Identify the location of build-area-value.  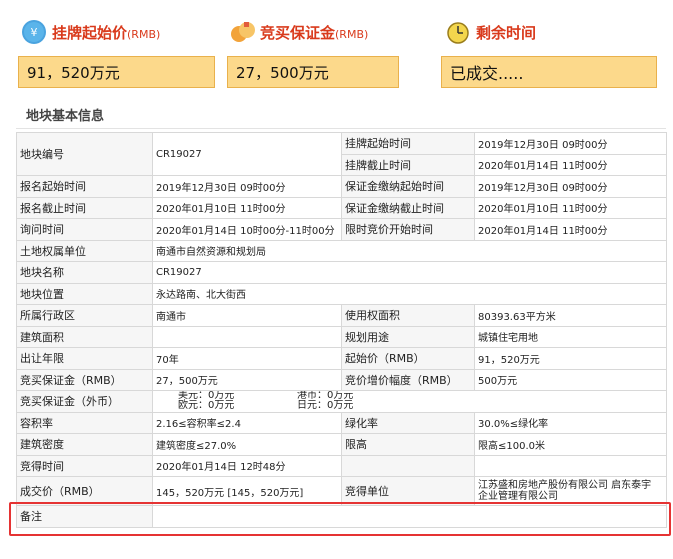
(247, 336).